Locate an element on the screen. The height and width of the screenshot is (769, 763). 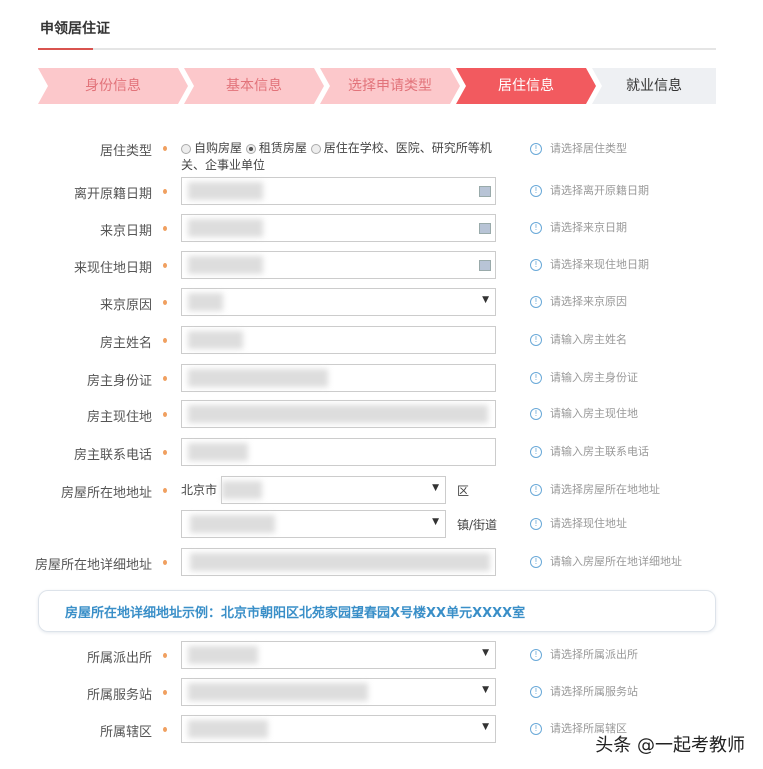
page-title: 申领居住证 is located at coordinates (75, 29).